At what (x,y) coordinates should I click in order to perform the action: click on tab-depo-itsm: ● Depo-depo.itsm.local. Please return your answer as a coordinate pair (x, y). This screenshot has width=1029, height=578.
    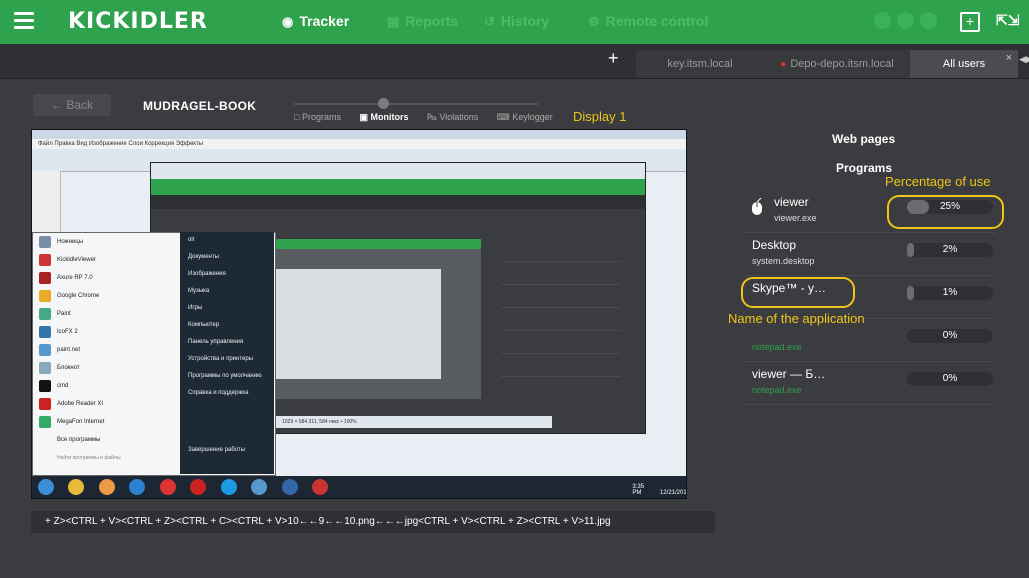
    Looking at the image, I should click on (837, 64).